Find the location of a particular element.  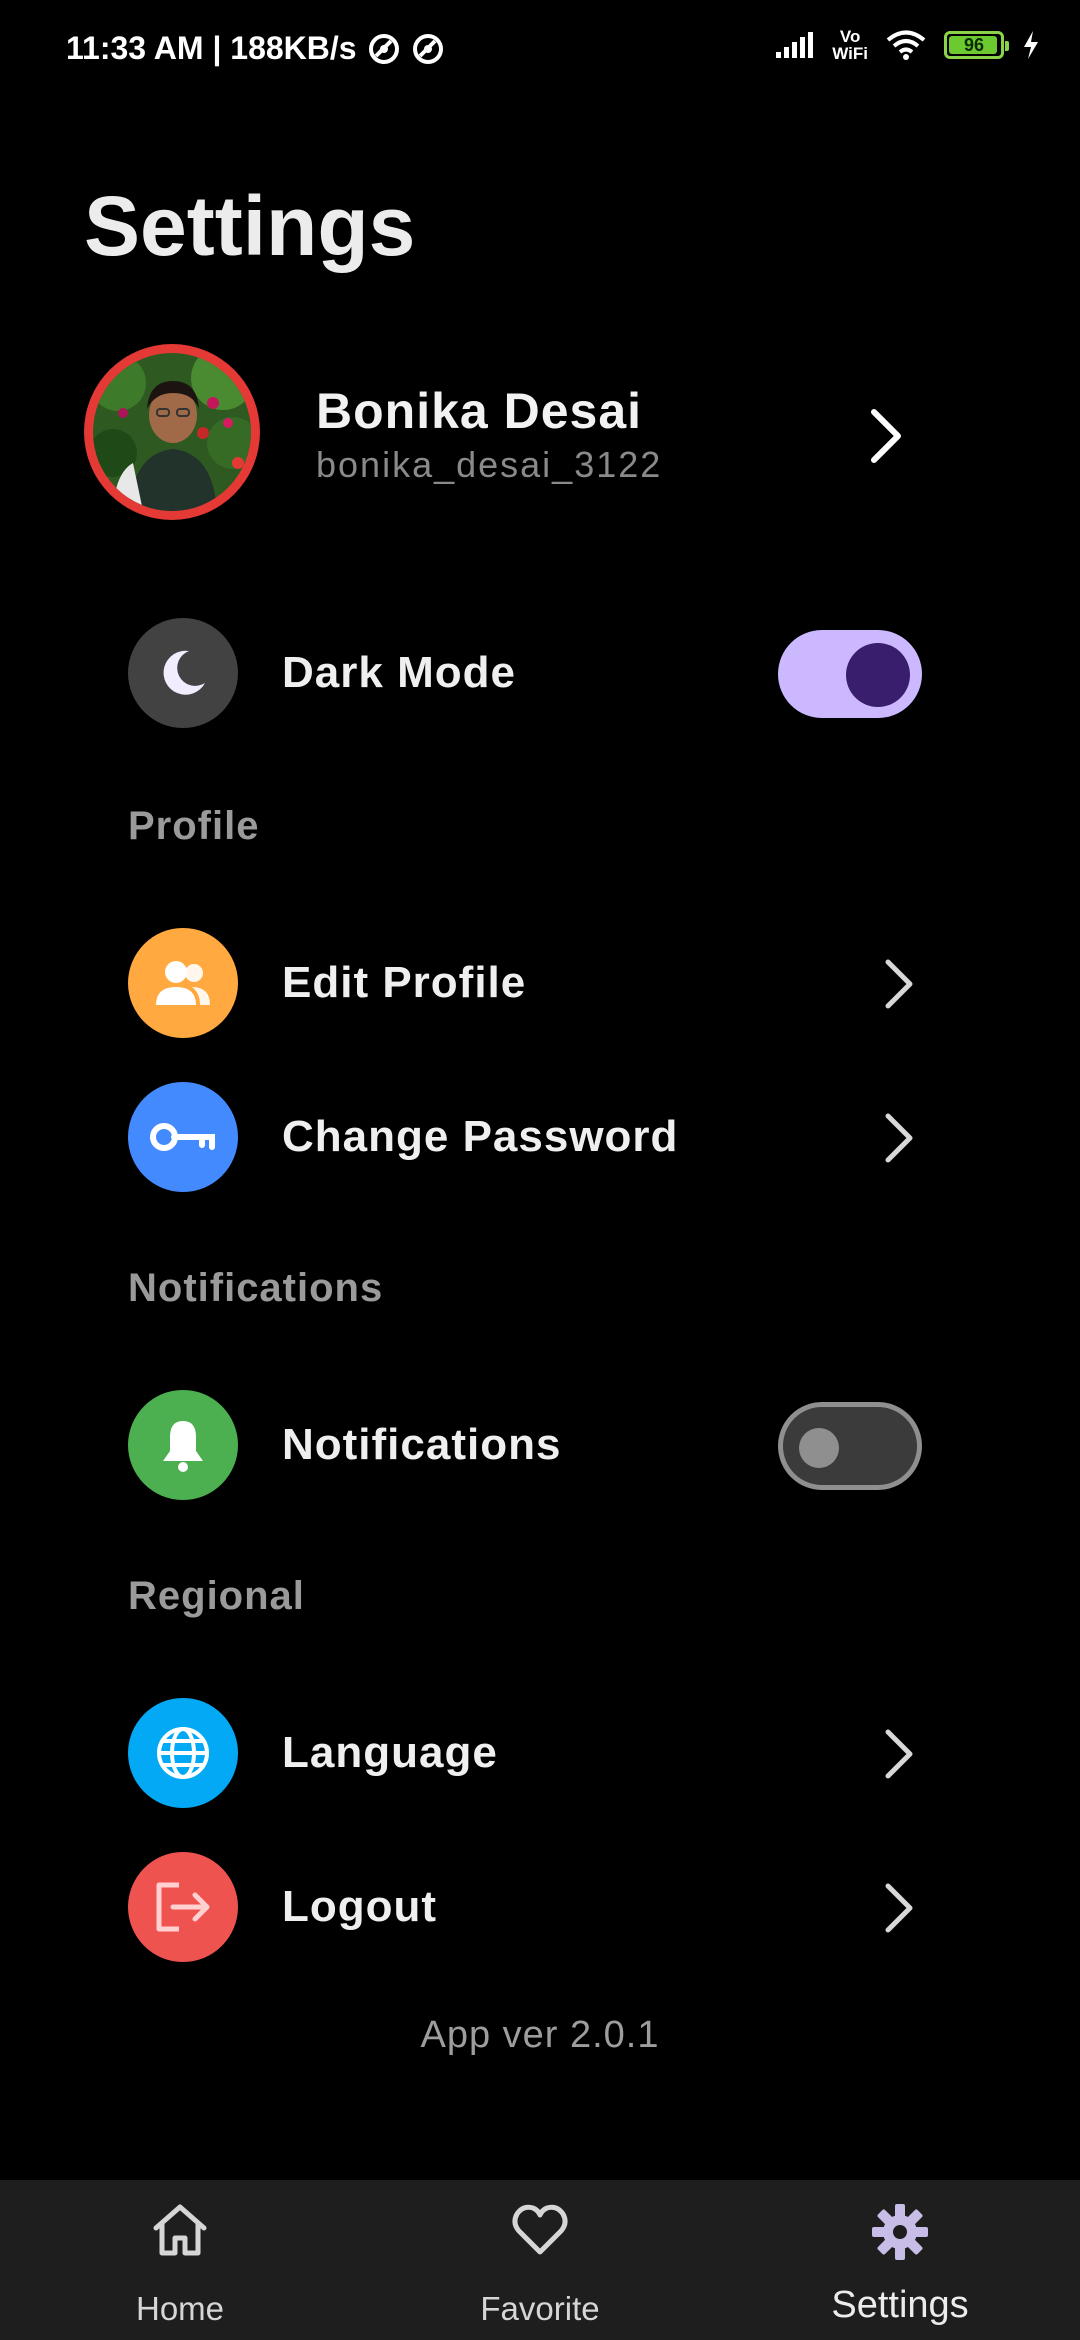

language-label: Language is located at coordinates (390, 1752).